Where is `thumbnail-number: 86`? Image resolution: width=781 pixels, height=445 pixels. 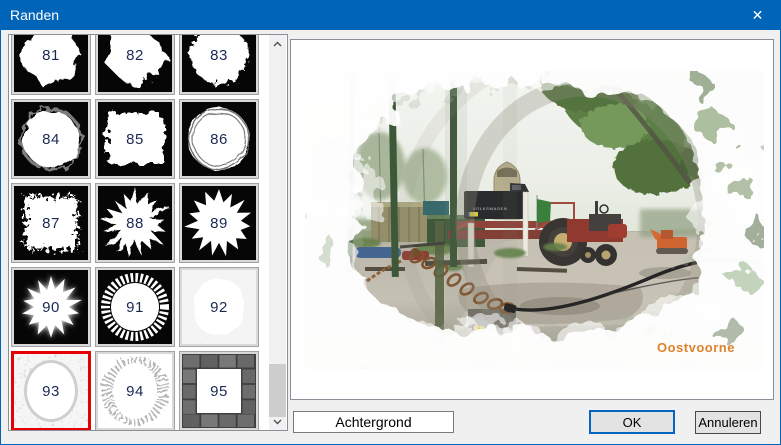
thumbnail-number: 86 is located at coordinates (219, 139).